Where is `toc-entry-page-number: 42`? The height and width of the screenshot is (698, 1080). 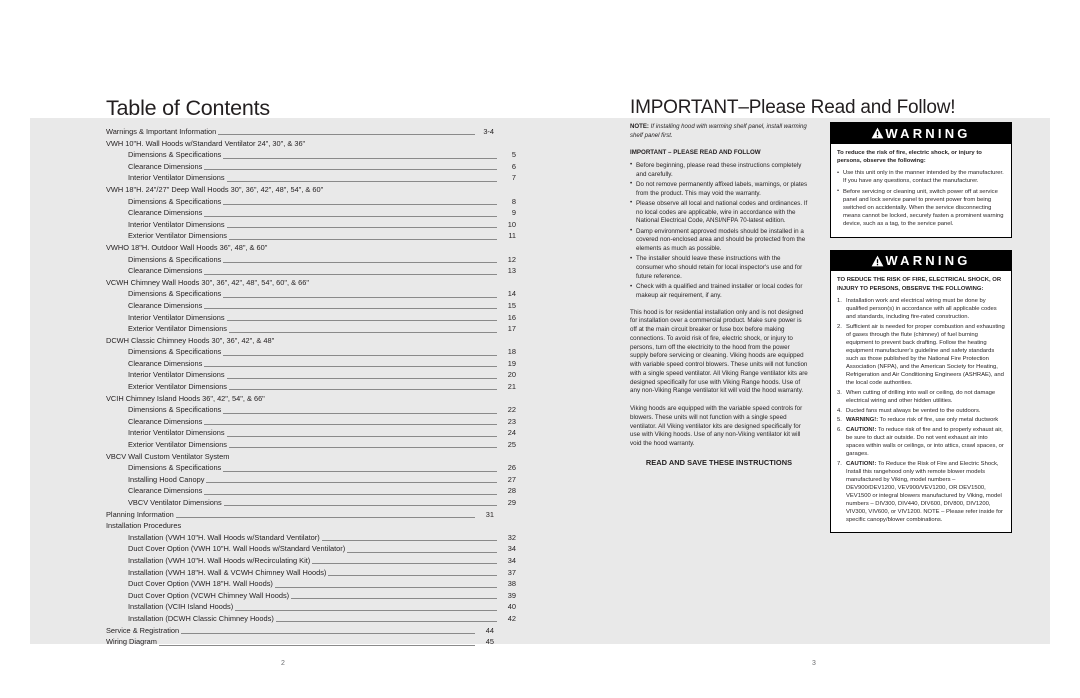
toc-entry-page-number: 42 is located at coordinates (511, 618).